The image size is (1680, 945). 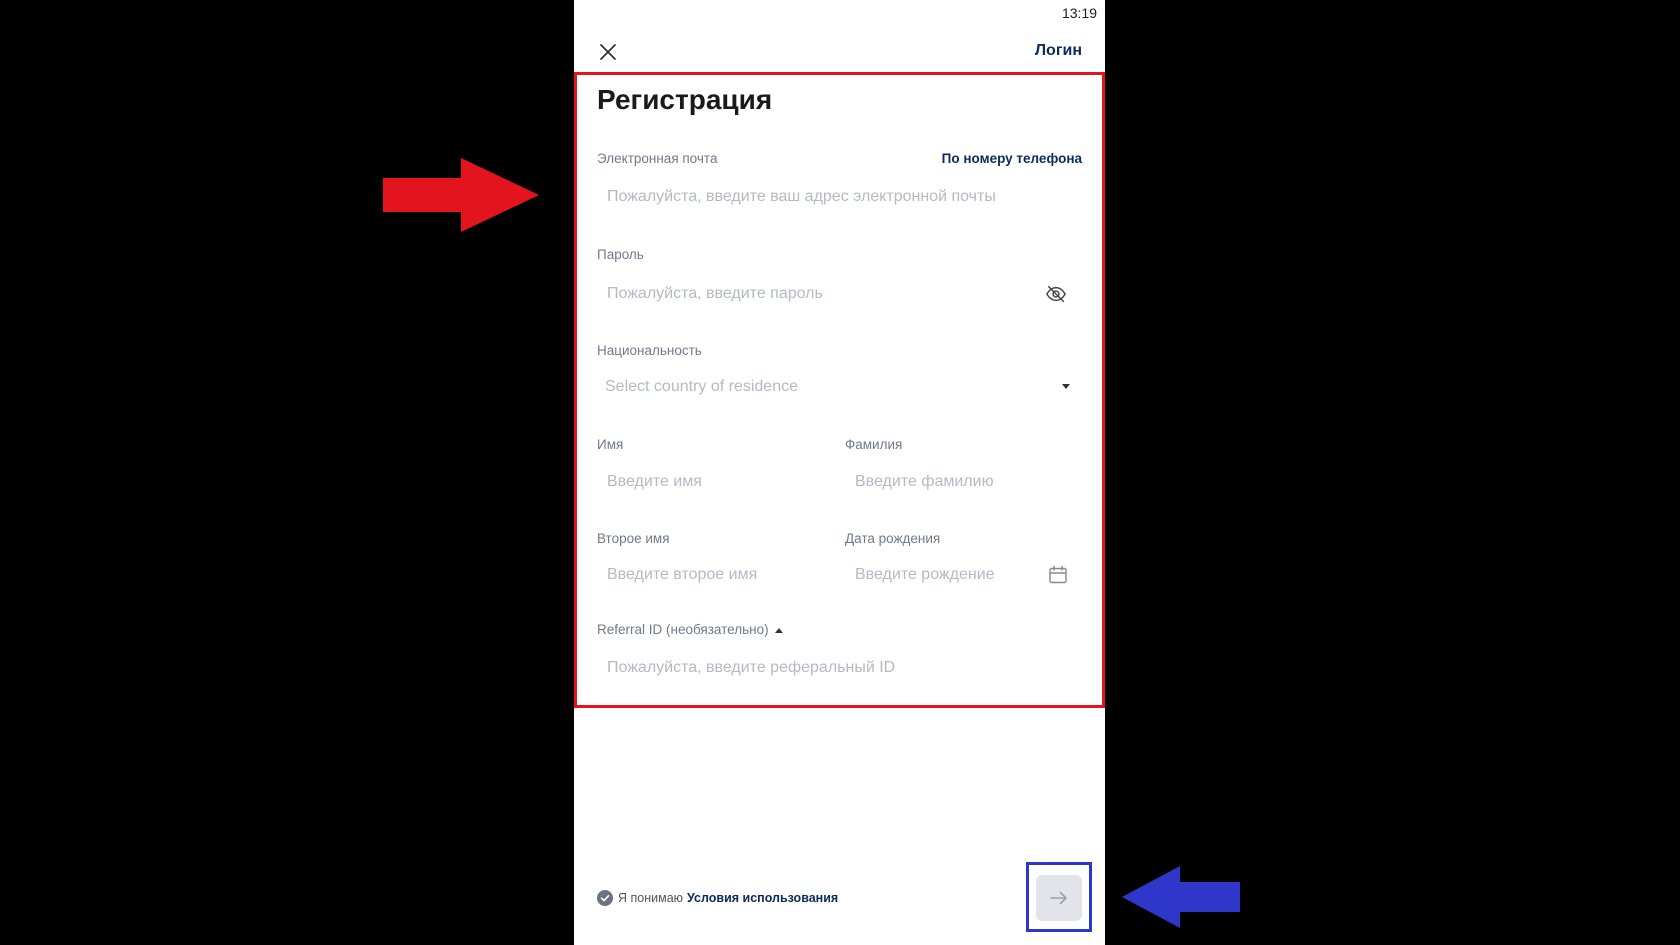 What do you see at coordinates (712, 482) in the screenshot?
I see `first-name-input` at bounding box center [712, 482].